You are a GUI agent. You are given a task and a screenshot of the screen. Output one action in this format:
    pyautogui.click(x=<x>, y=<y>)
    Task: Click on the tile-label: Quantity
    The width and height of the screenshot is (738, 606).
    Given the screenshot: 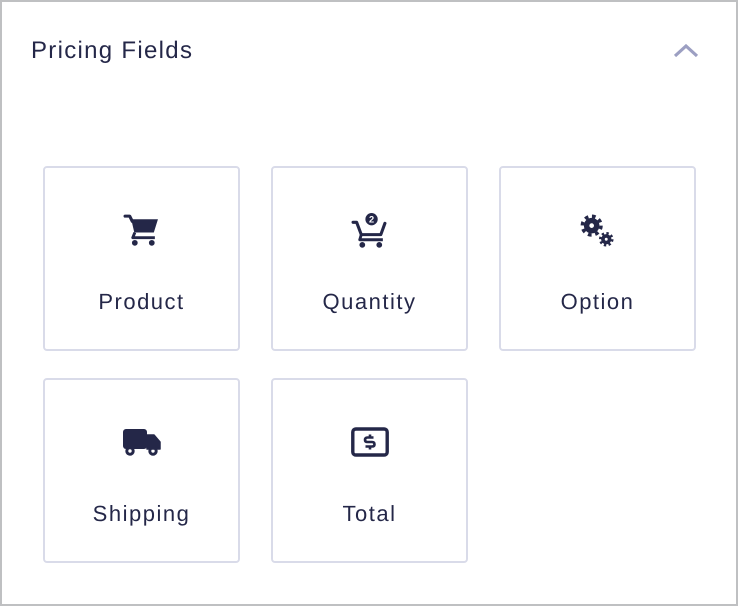 What is the action you would take?
    pyautogui.click(x=369, y=302)
    